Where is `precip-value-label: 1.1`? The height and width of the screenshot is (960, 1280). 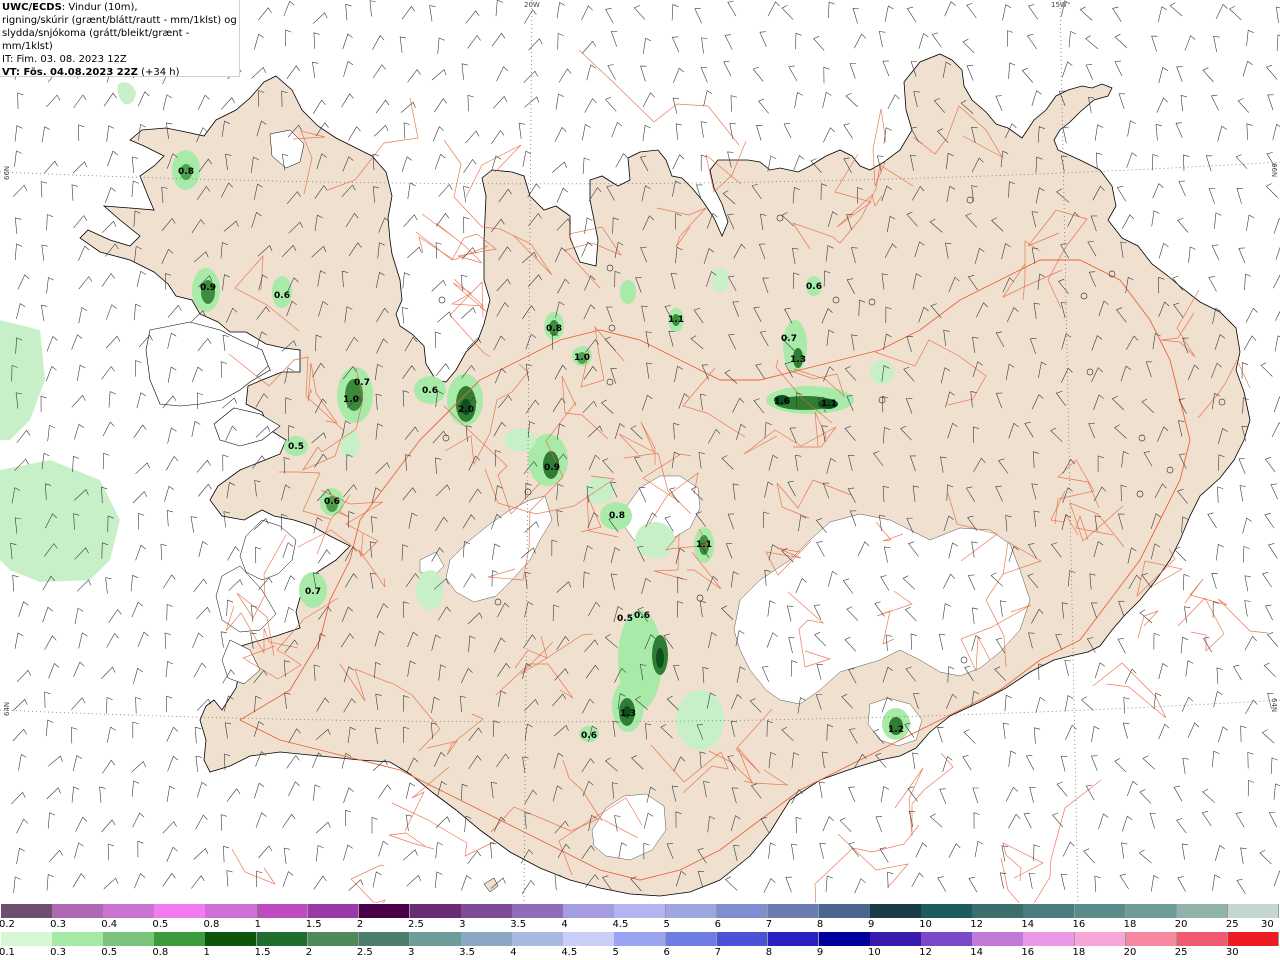
precip-value-label: 1.1 is located at coordinates (704, 545).